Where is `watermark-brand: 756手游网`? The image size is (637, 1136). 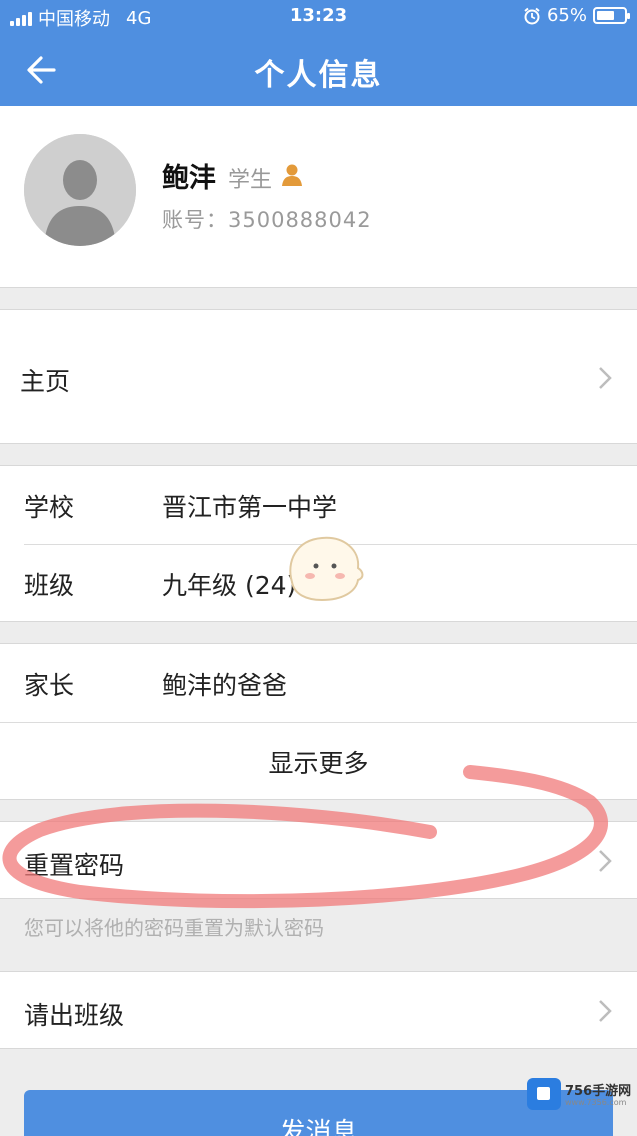 watermark-brand: 756手游网 is located at coordinates (598, 1091).